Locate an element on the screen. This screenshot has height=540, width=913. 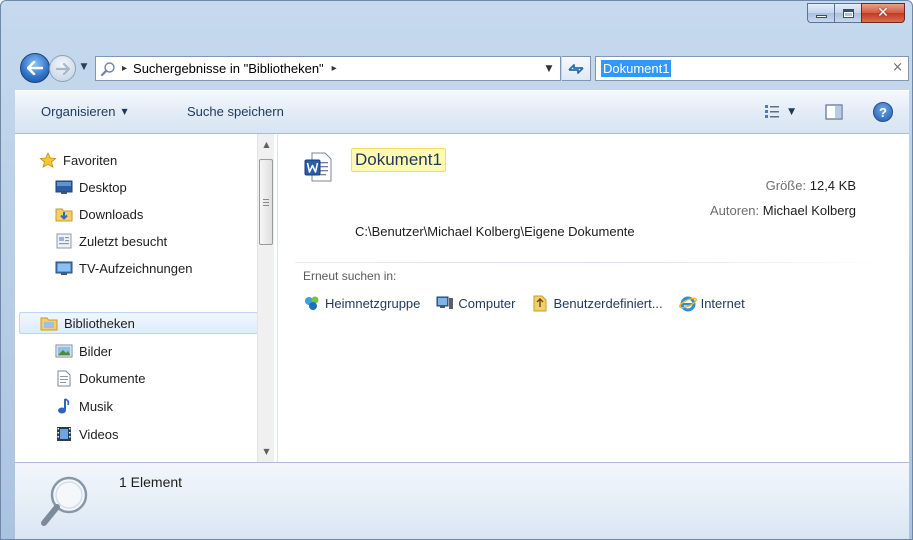
size-value: 12,4 KB is located at coordinates (832, 185).